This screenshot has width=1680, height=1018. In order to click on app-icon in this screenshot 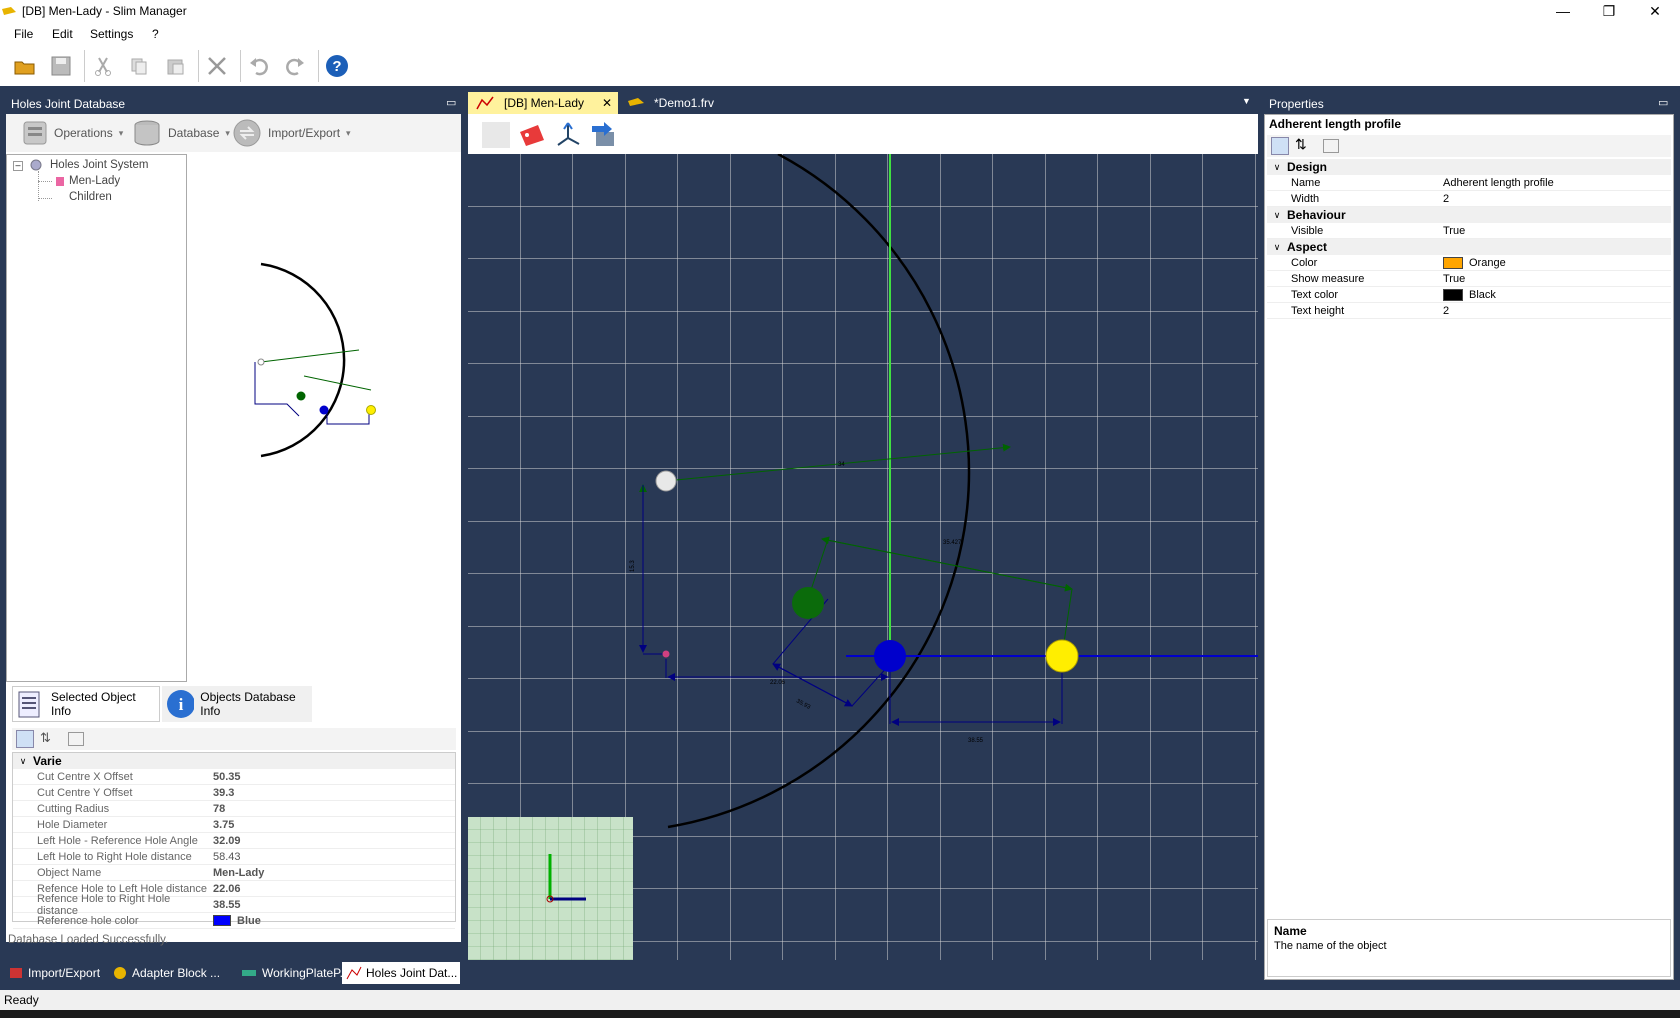, I will do `click(9, 11)`.